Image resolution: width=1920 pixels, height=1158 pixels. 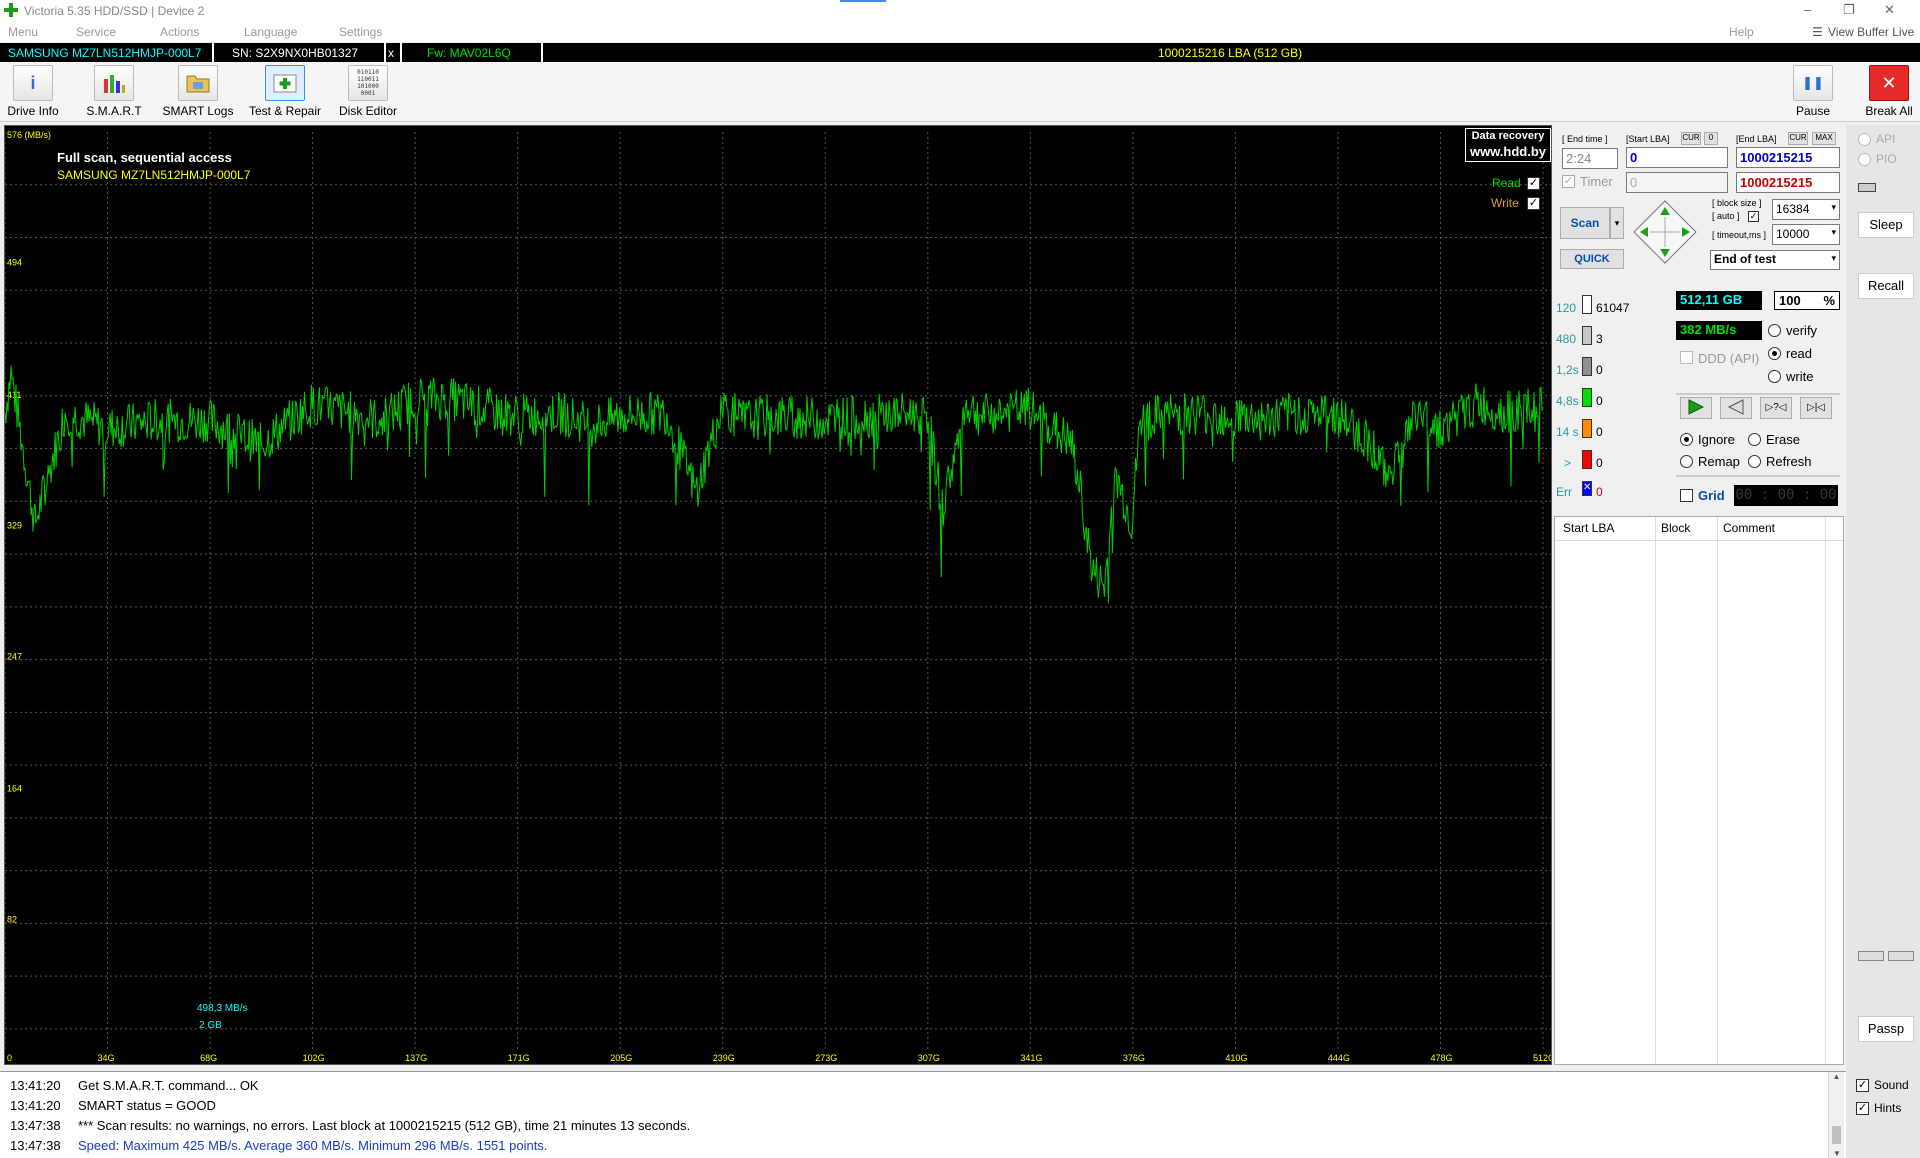 I want to click on remap-radio, so click(x=1686, y=461).